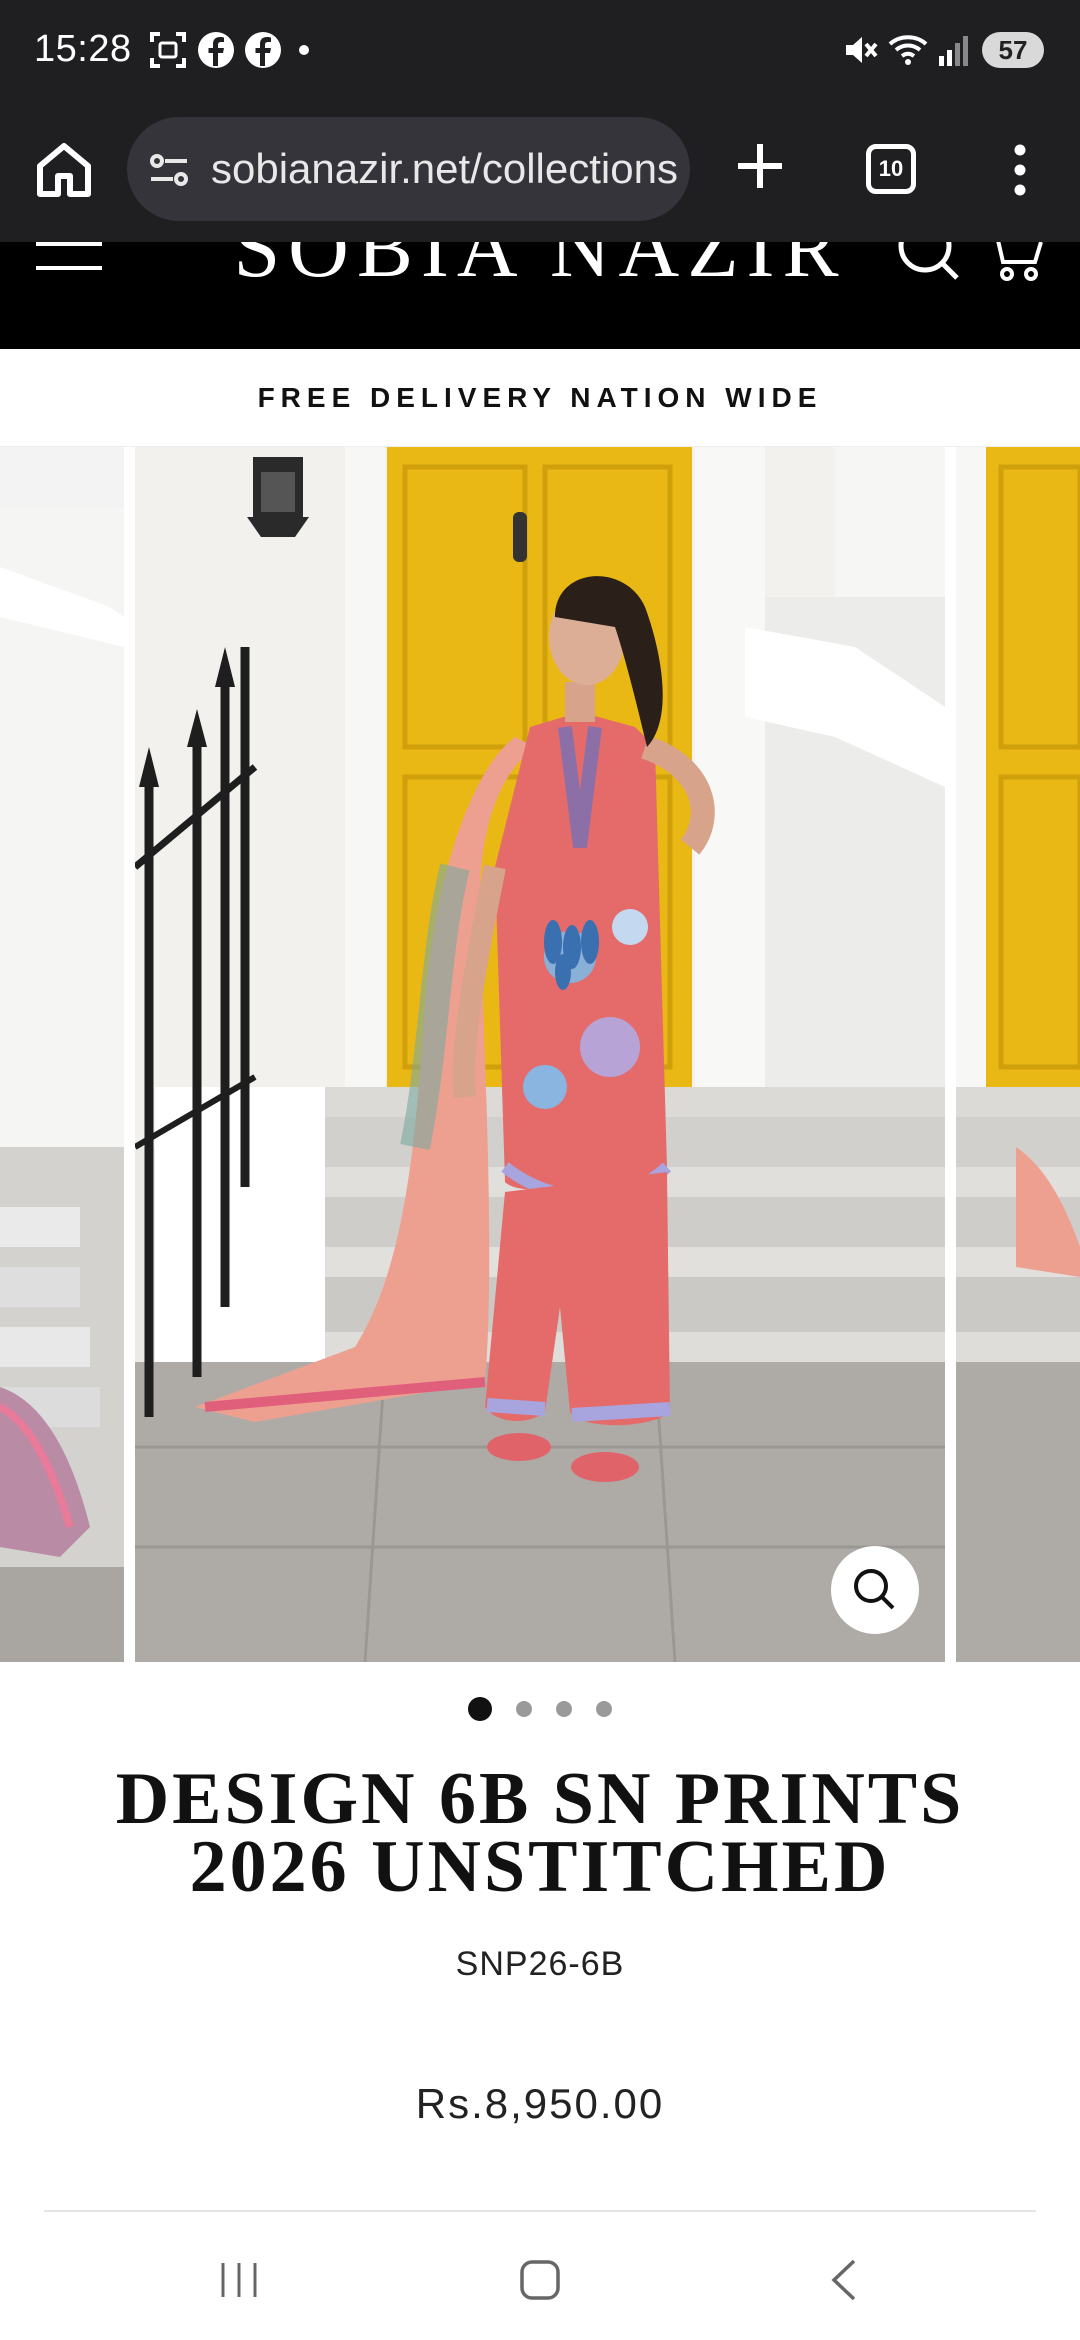 This screenshot has height=2340, width=1080. I want to click on search-icon, so click(930, 263).